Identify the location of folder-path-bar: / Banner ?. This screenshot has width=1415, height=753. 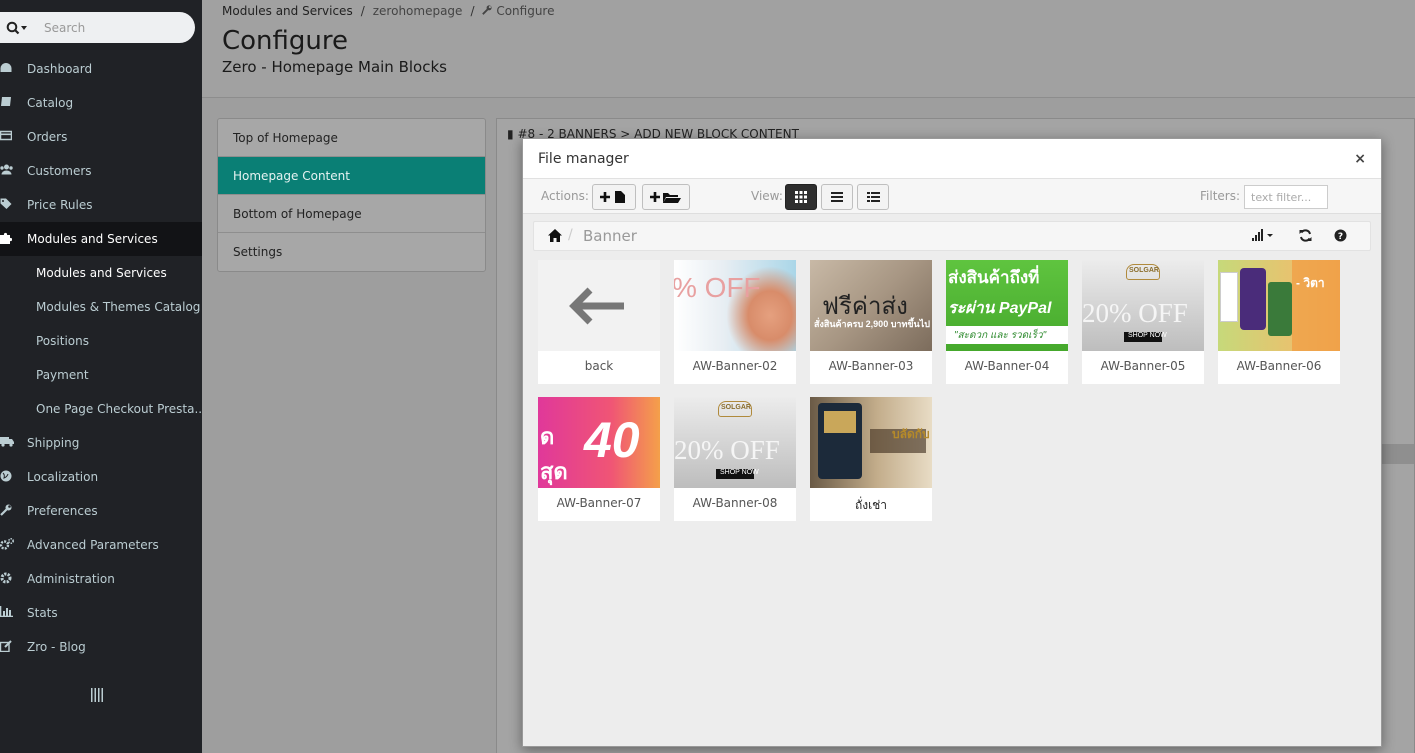
(952, 236).